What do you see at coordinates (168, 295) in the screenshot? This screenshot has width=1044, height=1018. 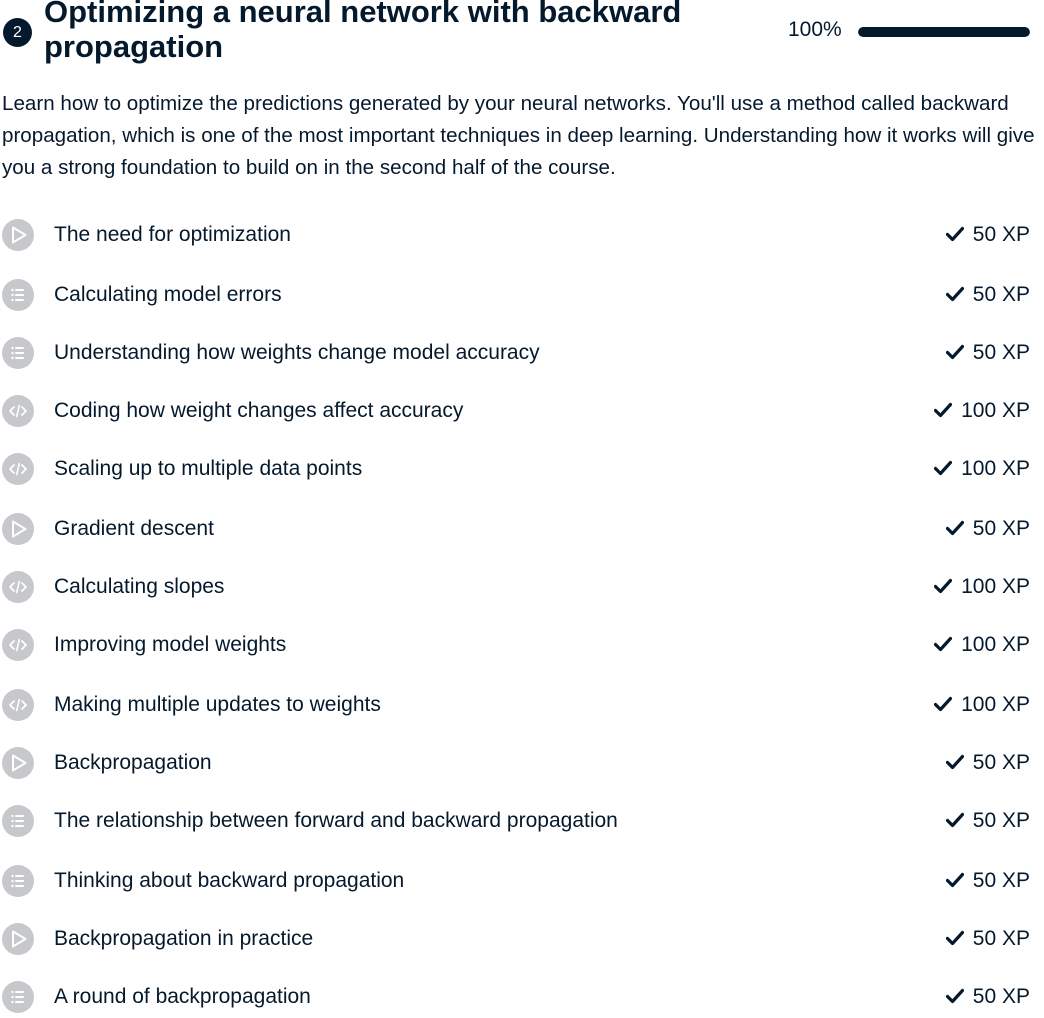 I see `exercise-title: Calculating model errors` at bounding box center [168, 295].